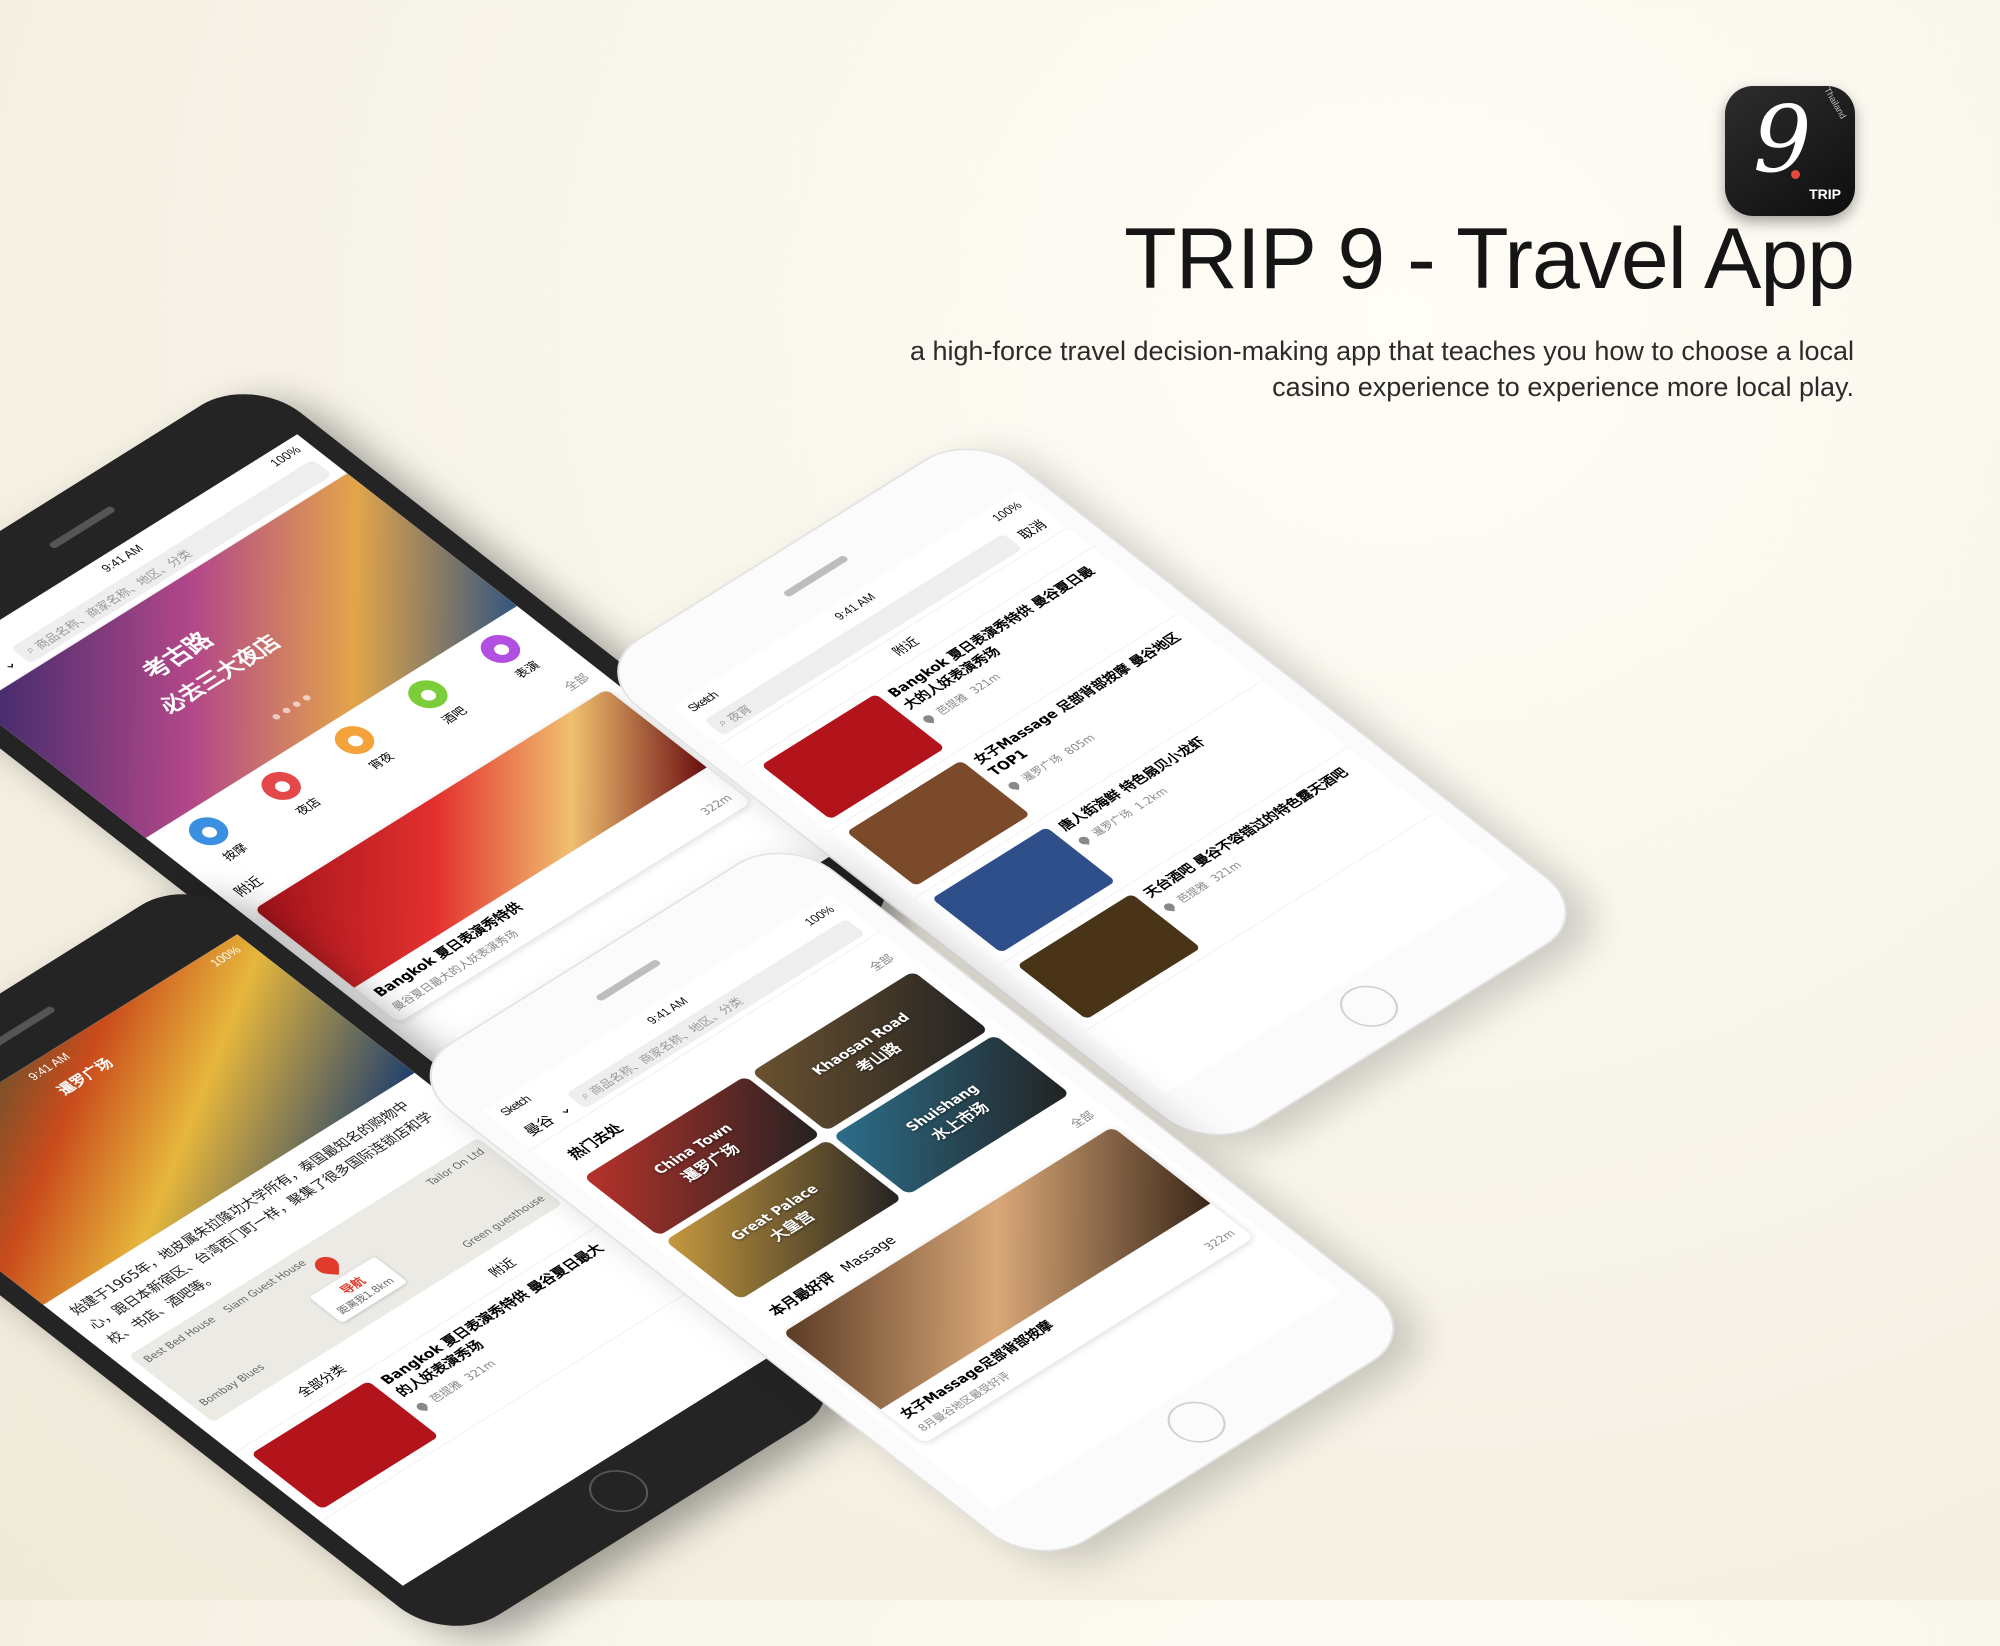 This screenshot has height=1646, width=2000. What do you see at coordinates (381, 761) in the screenshot?
I see `category-label: 宵夜` at bounding box center [381, 761].